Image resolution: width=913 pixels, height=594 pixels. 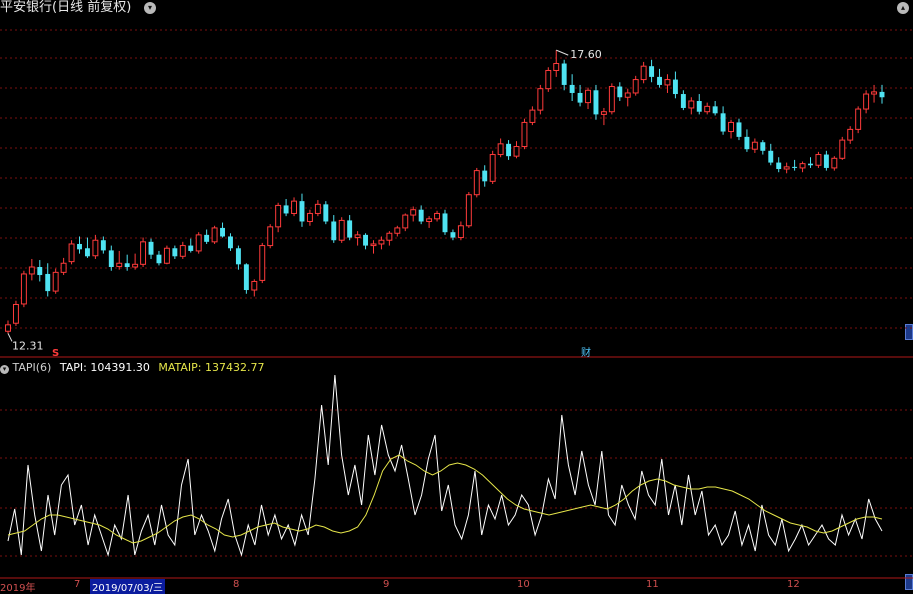 I want to click on x-label-month-12: 12, so click(x=793, y=584).